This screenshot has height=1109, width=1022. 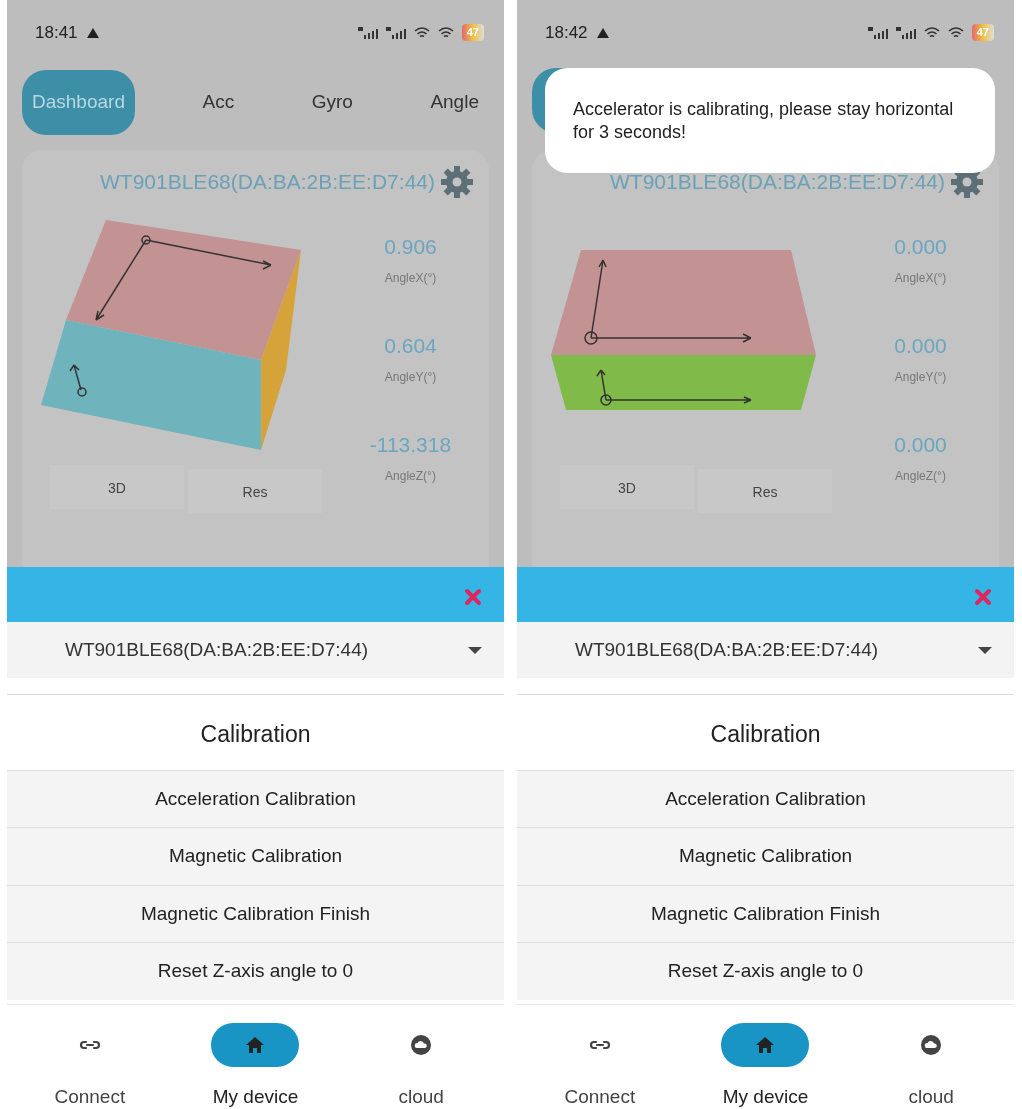 I want to click on tab: Angle, so click(x=454, y=102).